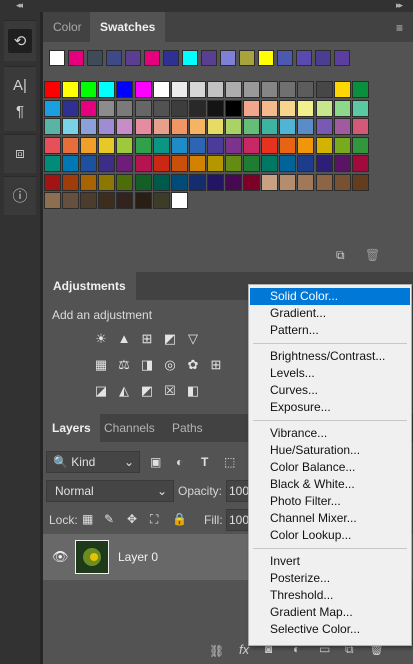 This screenshot has width=413, height=664. What do you see at coordinates (20, 41) in the screenshot?
I see `history-icon: ⟲` at bounding box center [20, 41].